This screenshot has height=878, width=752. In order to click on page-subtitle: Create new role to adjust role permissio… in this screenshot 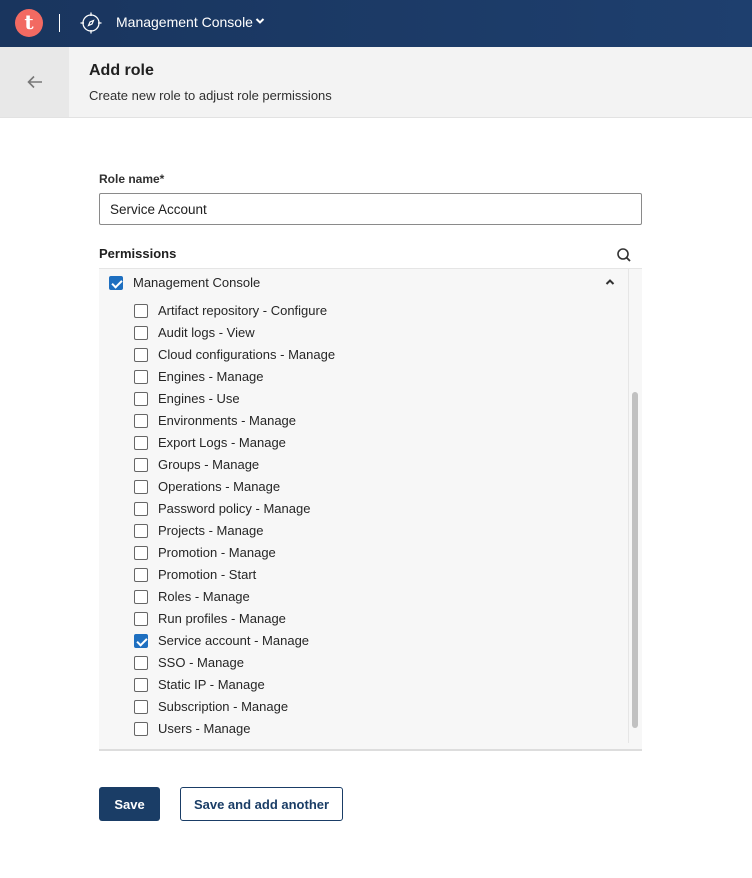, I will do `click(210, 95)`.